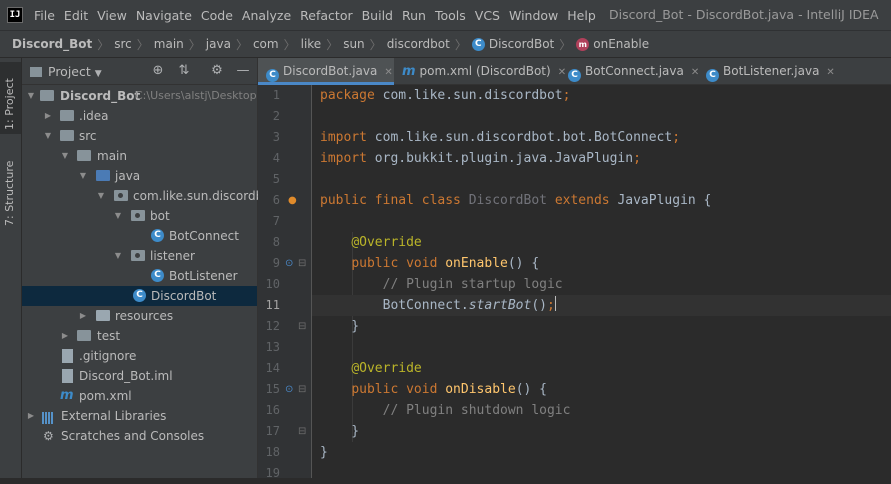 This screenshot has width=891, height=484. Describe the element at coordinates (521, 44) in the screenshot. I see `breadcrumb-class: DiscordBot` at that location.